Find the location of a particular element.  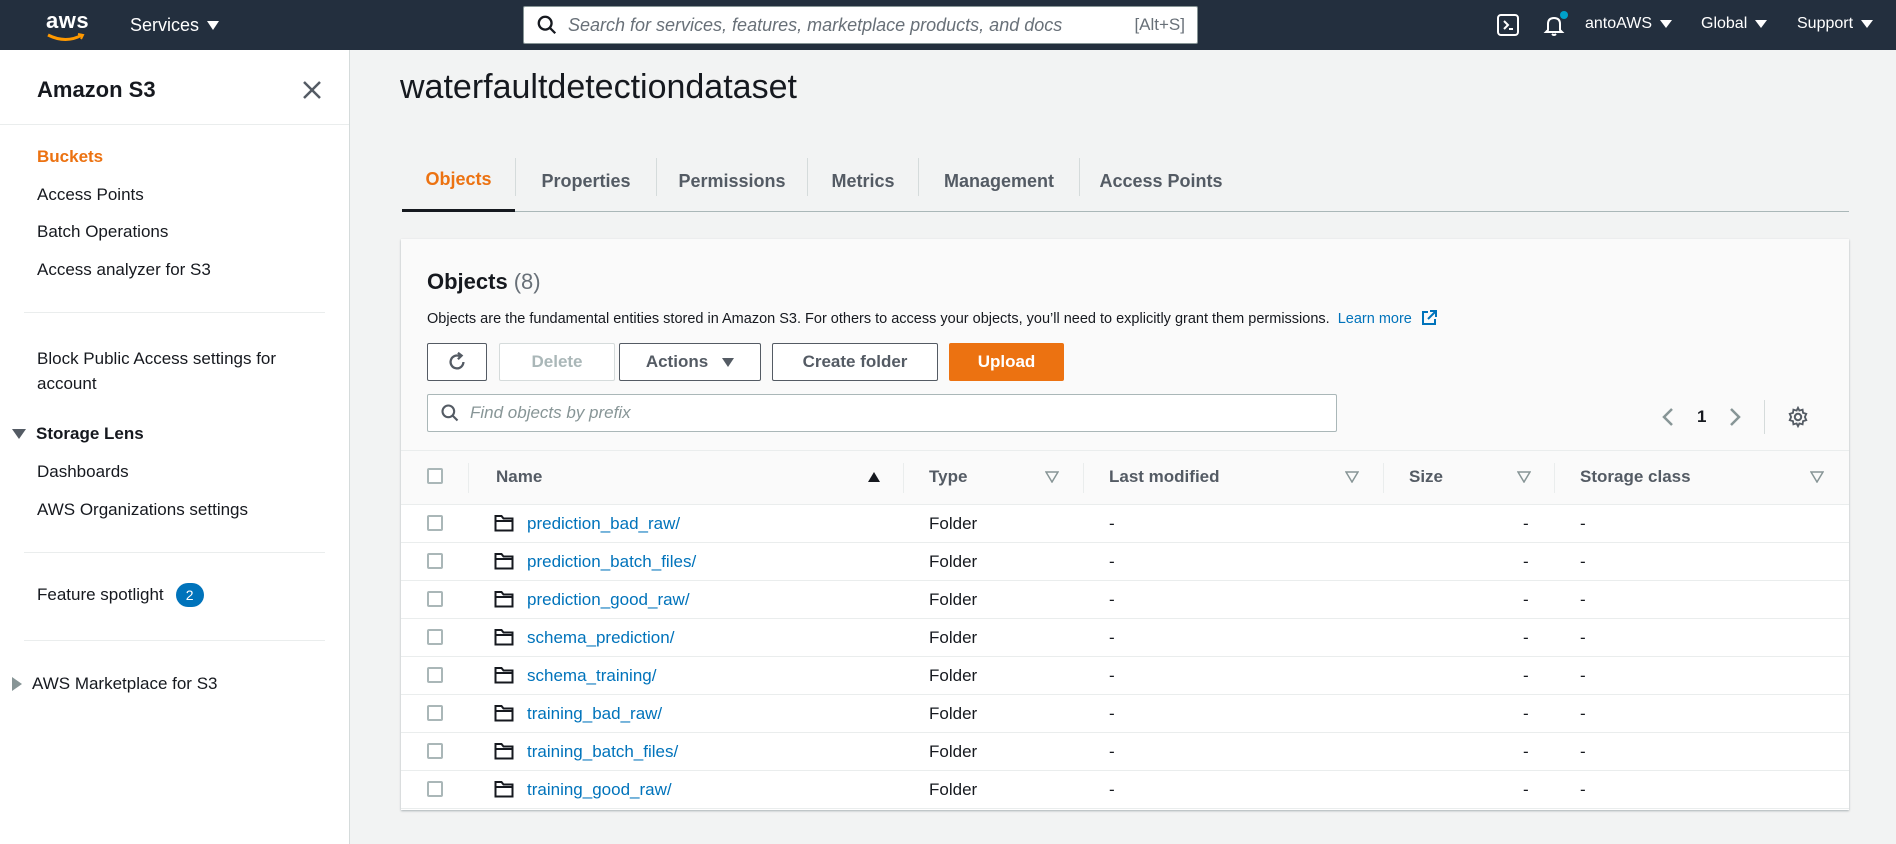

aws-logo: aws is located at coordinates (67, 25).